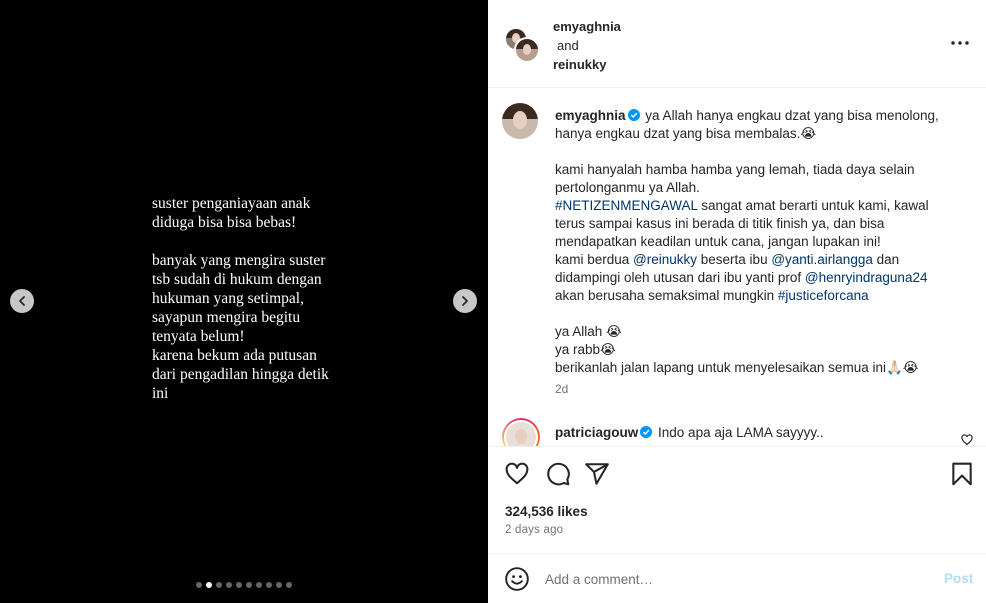 The image size is (986, 603). Describe the element at coordinates (626, 205) in the screenshot. I see `hashtag-link: #NETIZENMENGAWAL` at that location.